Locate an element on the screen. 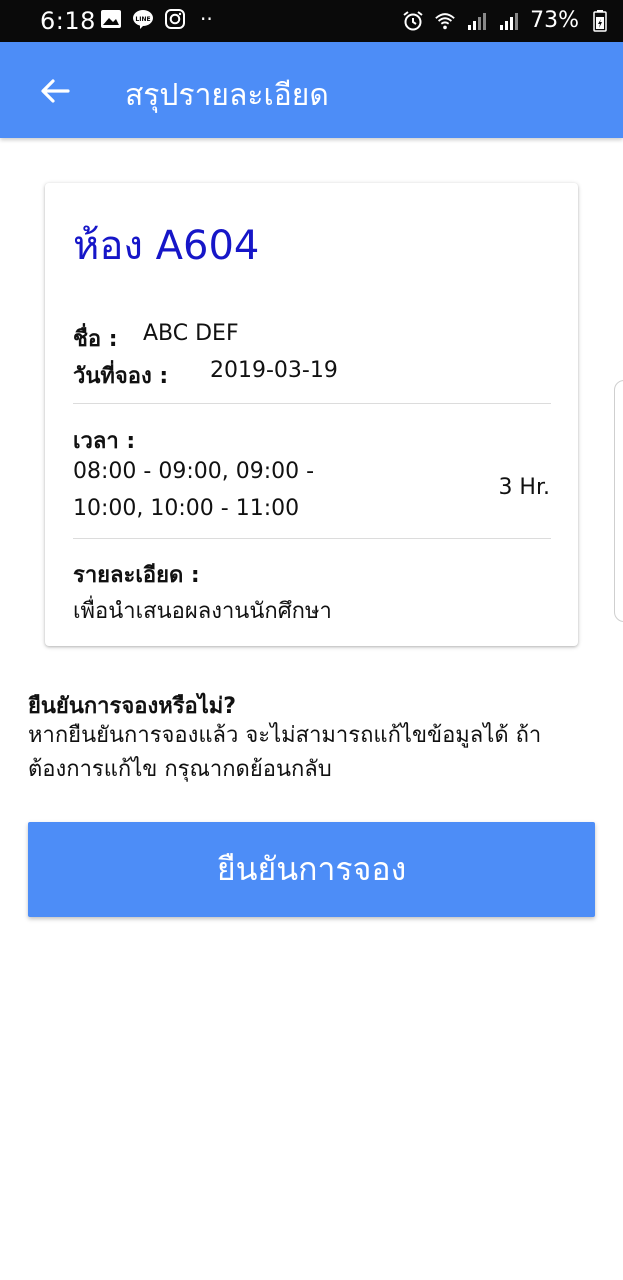 The image size is (623, 1280). edge-panel-handle is located at coordinates (618, 501).